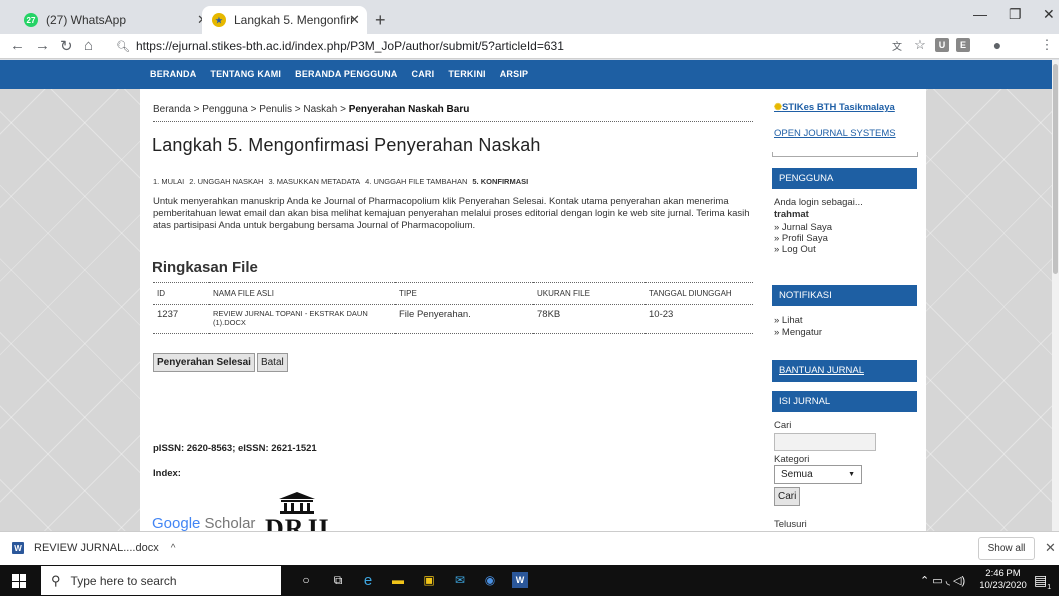 The width and height of the screenshot is (1059, 596). What do you see at coordinates (851, 474) in the screenshot?
I see `chevron-down-icon: ▼` at bounding box center [851, 474].